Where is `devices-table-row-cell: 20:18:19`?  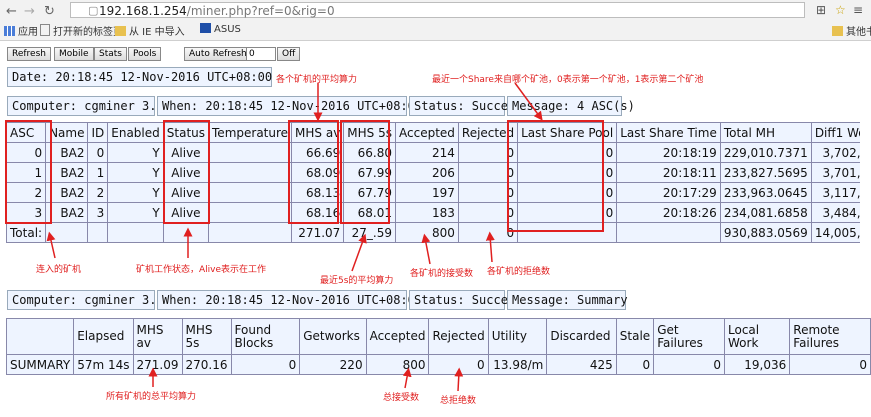 devices-table-row-cell: 20:18:19 is located at coordinates (668, 152).